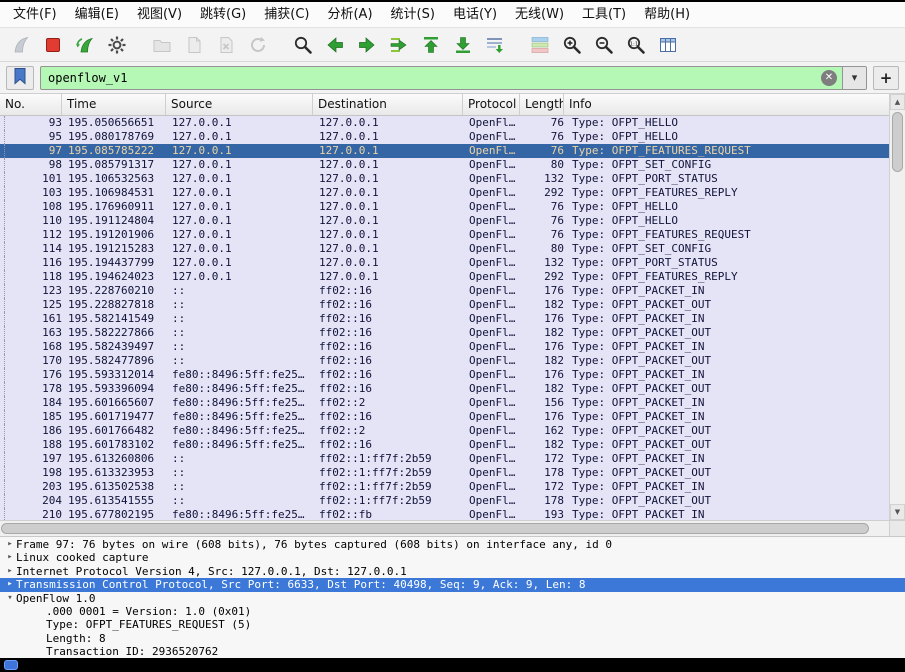 This screenshot has width=905, height=672. I want to click on vscroll-track, so click(897, 307).